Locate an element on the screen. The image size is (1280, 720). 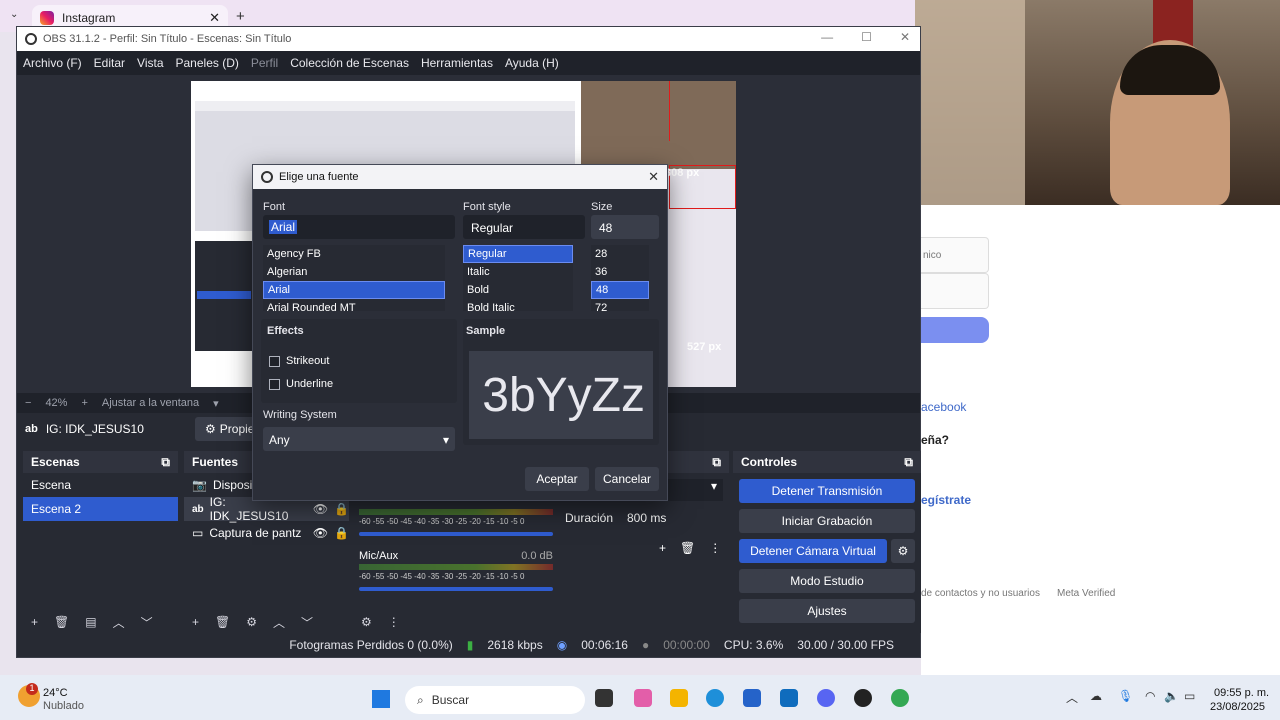
font-option-selected: Arial is located at coordinates (354, 290).